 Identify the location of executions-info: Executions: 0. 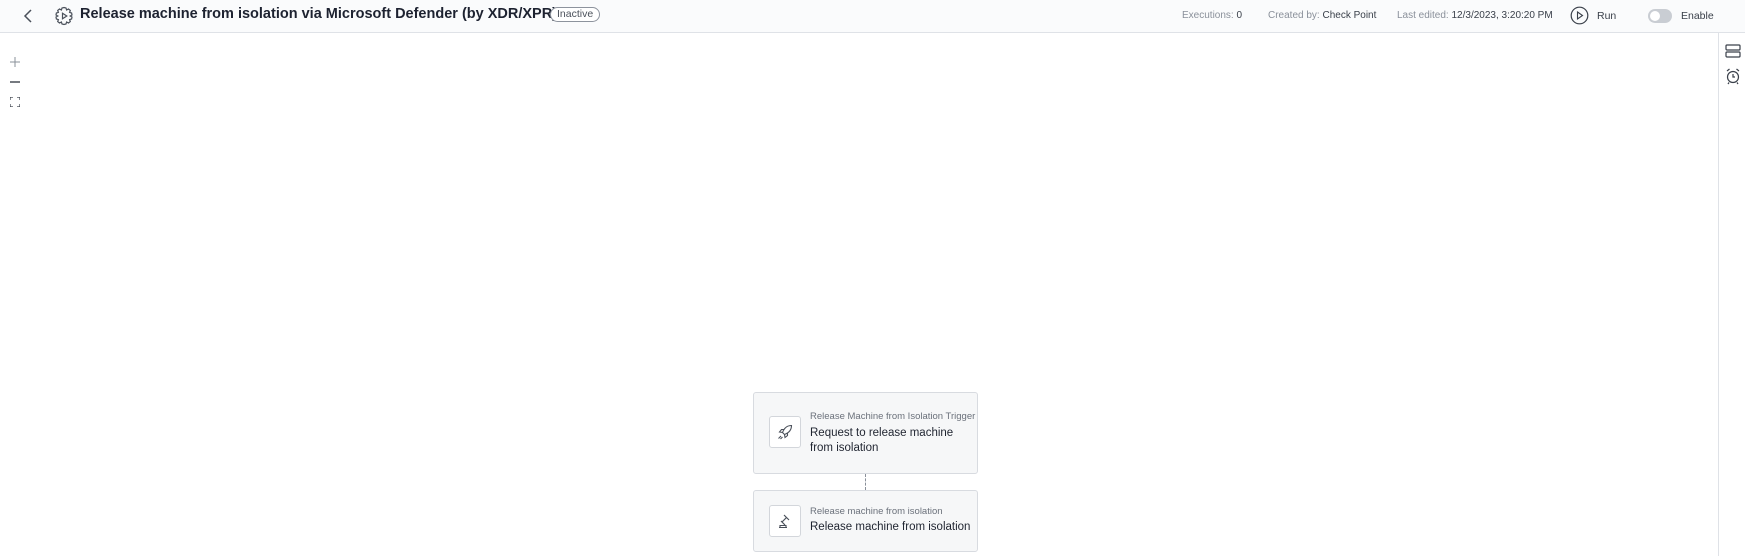
(1212, 15).